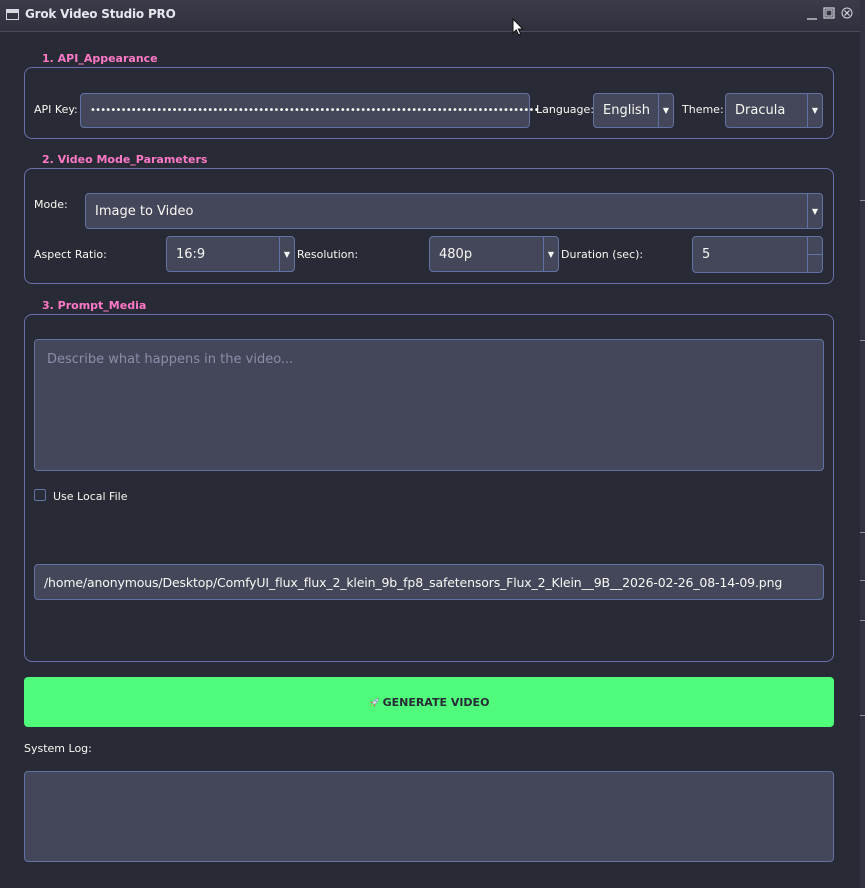 Image resolution: width=865 pixels, height=888 pixels. Describe the element at coordinates (328, 254) in the screenshot. I see `resolution-label: Resolution:` at that location.